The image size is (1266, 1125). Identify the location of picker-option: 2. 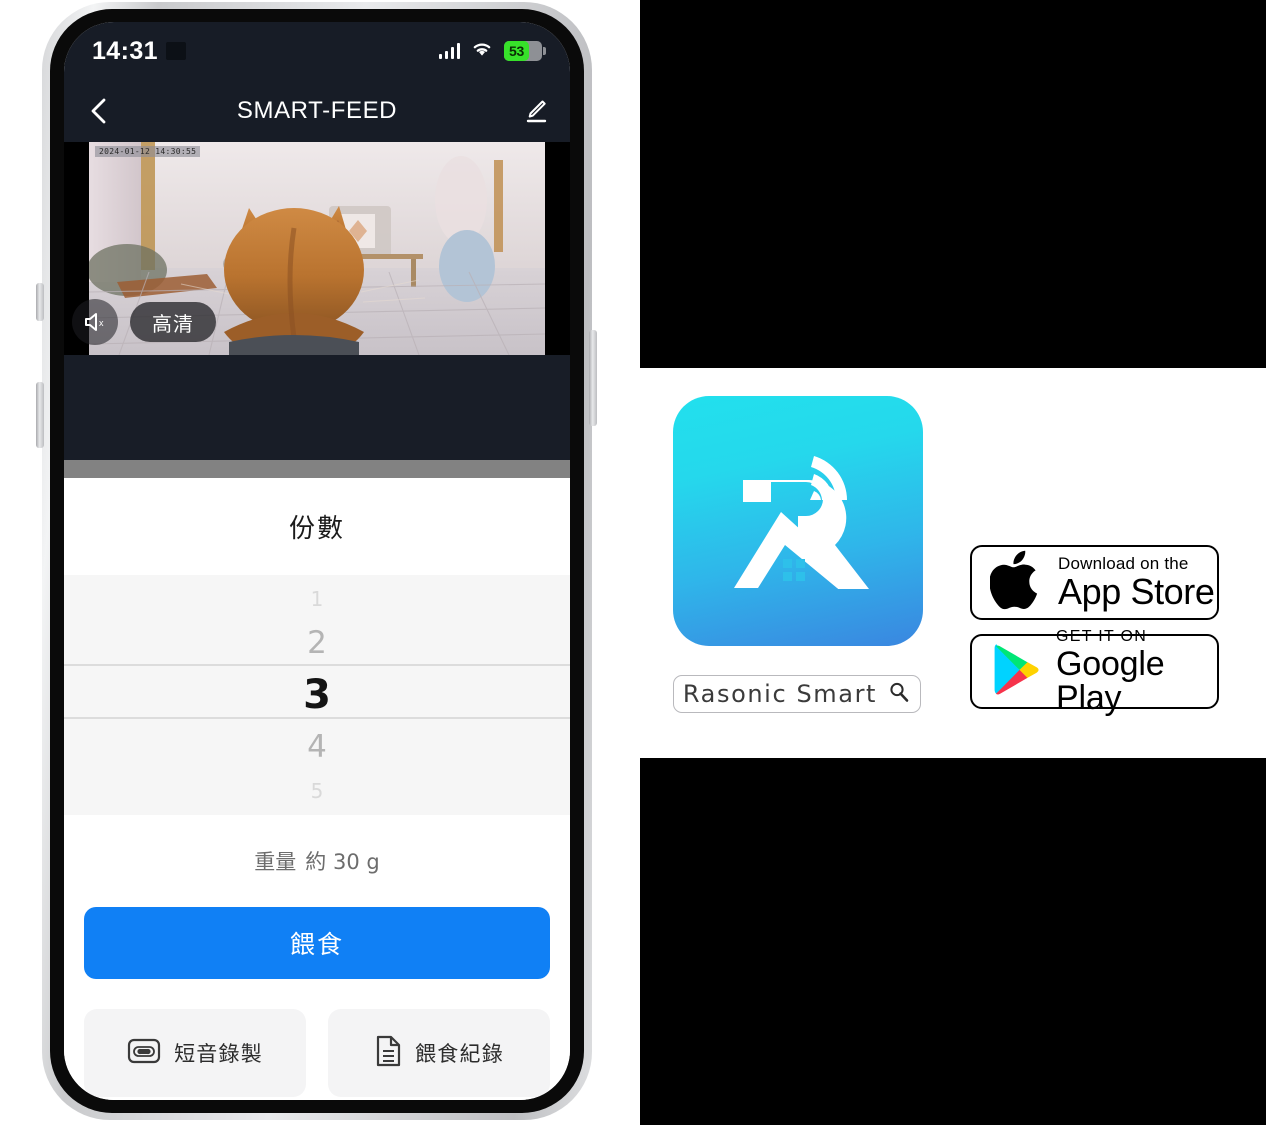
(317, 643).